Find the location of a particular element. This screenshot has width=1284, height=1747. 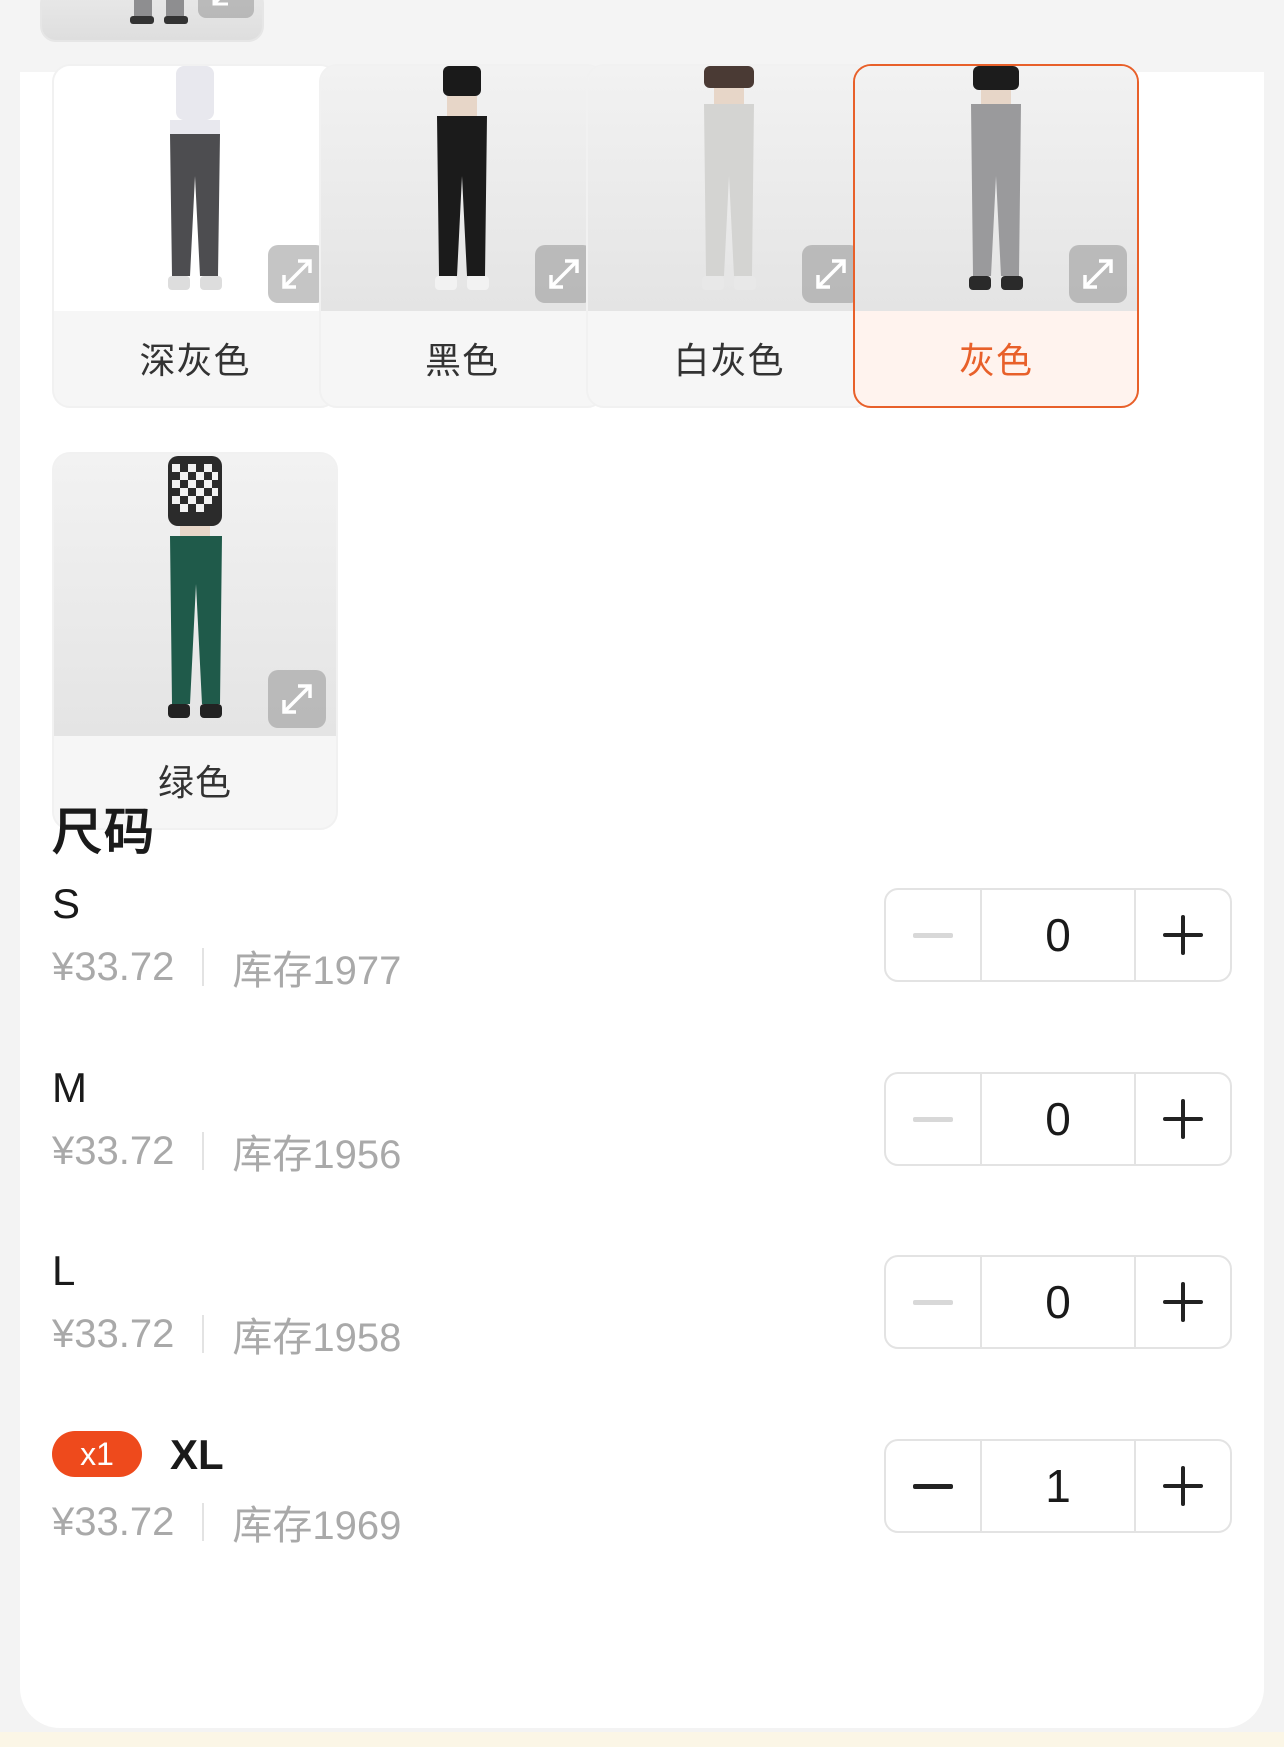

size-row-m: M ¥33.72 库存1956 0 is located at coordinates (652, 1144).